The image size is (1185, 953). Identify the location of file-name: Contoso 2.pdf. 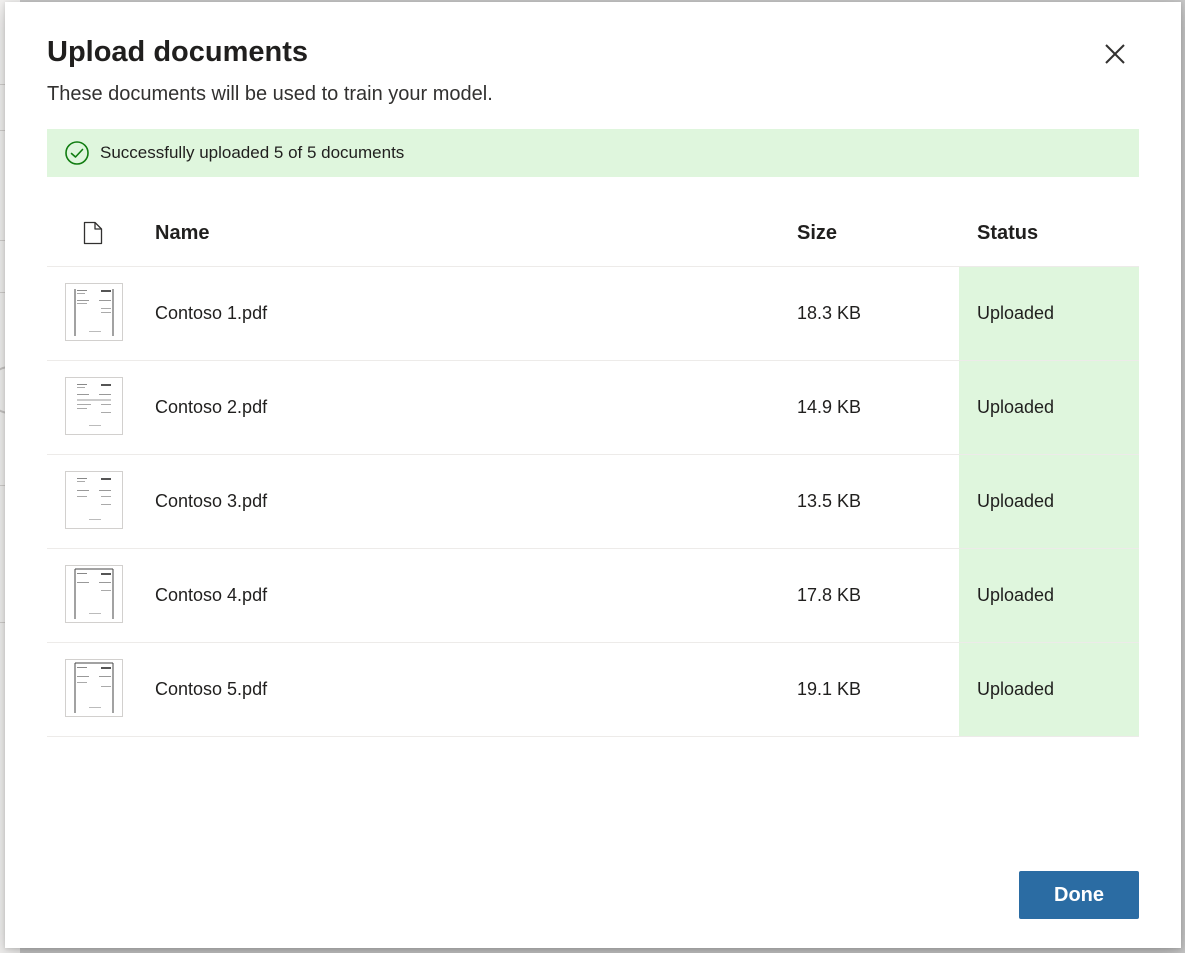
(211, 407).